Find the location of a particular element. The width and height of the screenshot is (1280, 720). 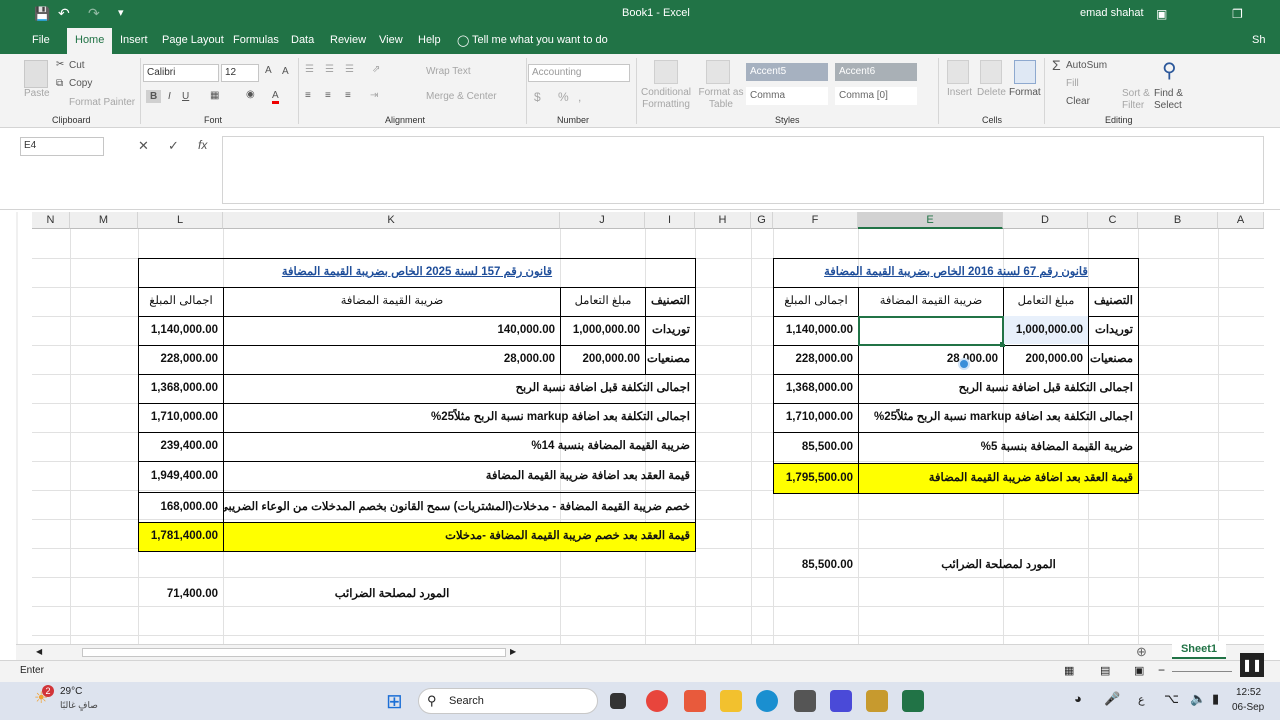

tab-page-layout: Page Layout is located at coordinates (193, 40).